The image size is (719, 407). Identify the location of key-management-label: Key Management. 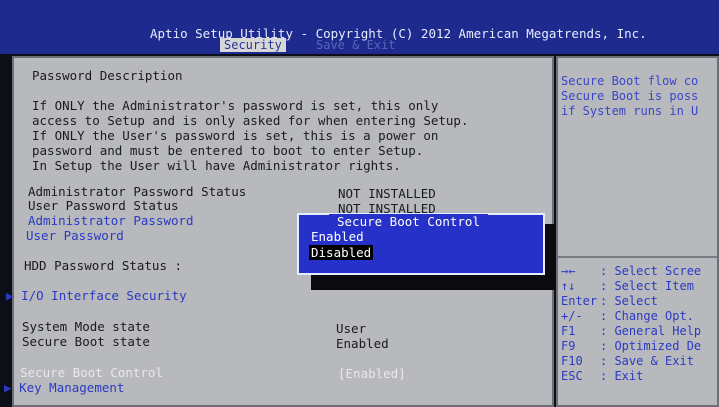
(72, 387).